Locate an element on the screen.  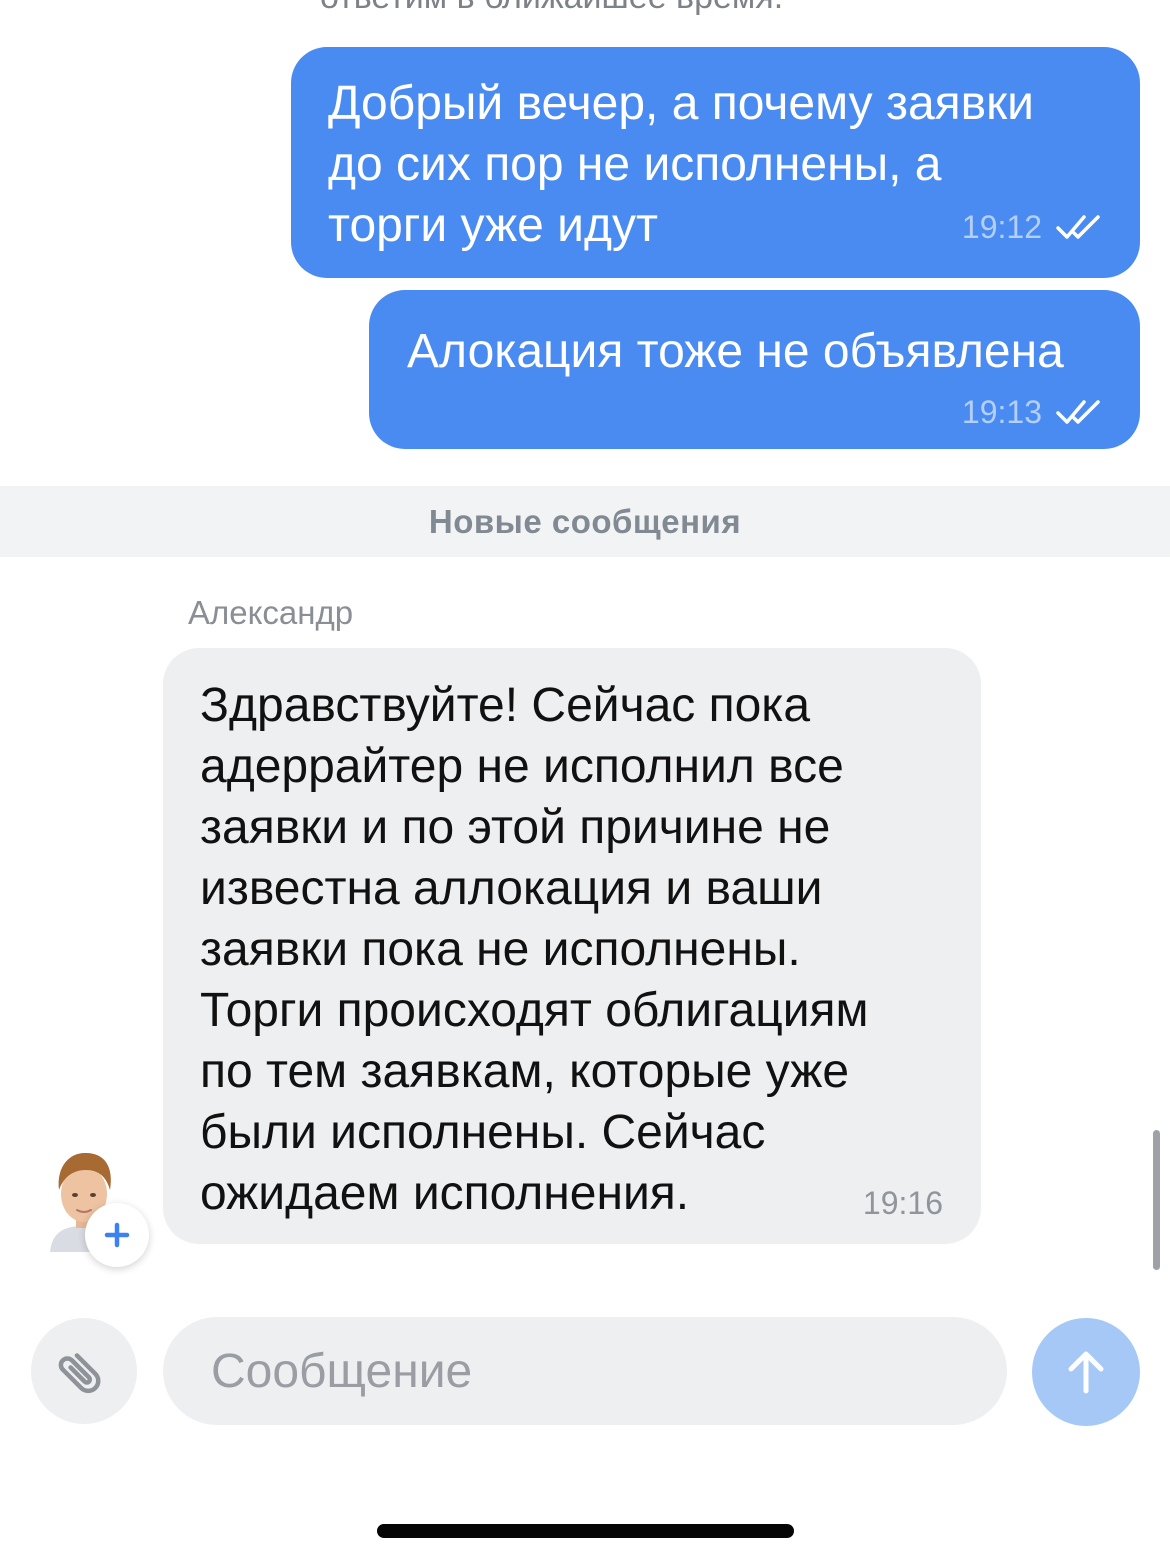
message-text-line: заявки пока не исполнены. is located at coordinates (500, 949).